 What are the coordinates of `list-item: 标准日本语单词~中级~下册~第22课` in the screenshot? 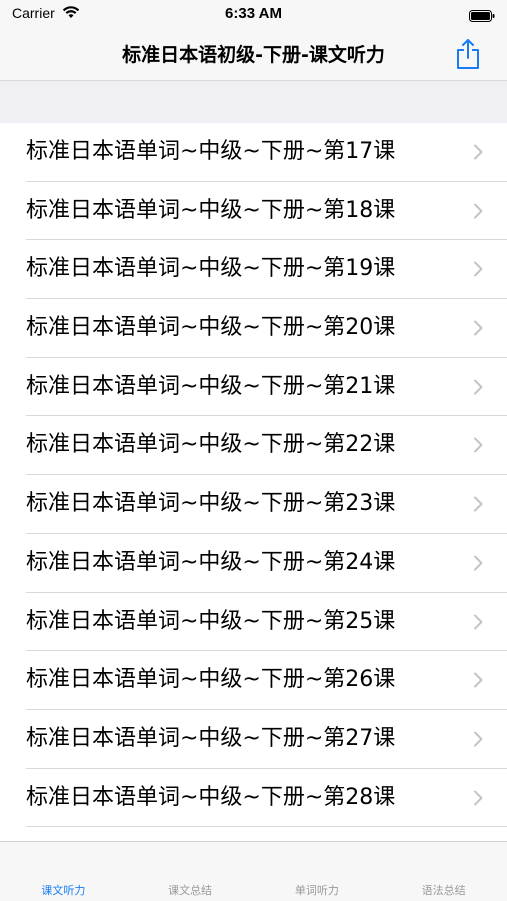 It's located at (266, 446).